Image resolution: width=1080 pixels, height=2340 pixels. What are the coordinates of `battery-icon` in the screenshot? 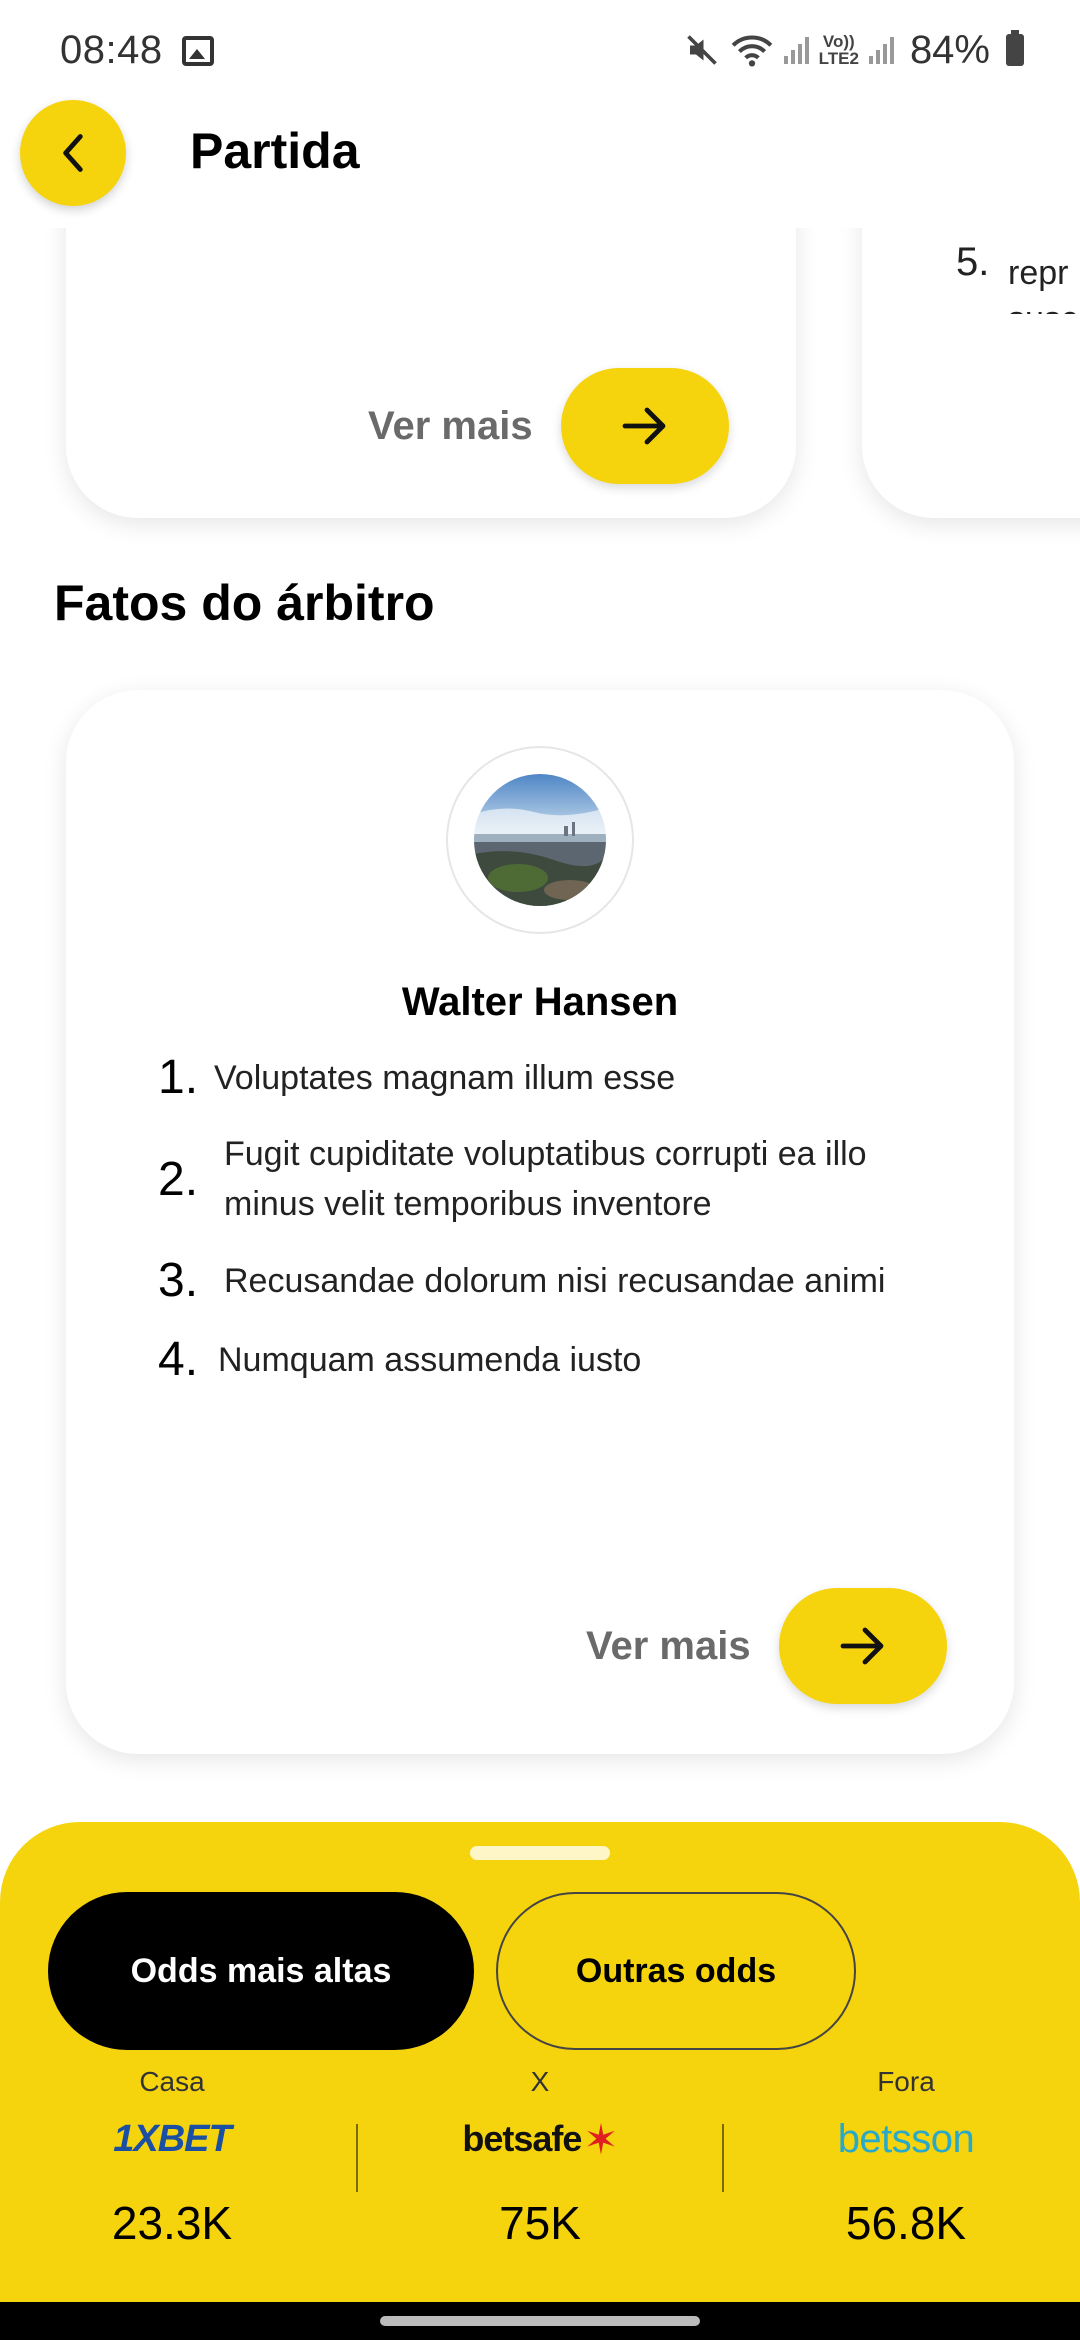 It's located at (1015, 48).